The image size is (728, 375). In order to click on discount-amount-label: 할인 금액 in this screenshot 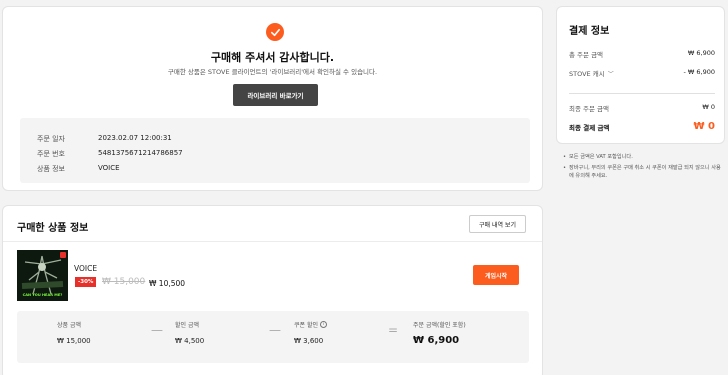, I will do `click(187, 325)`.